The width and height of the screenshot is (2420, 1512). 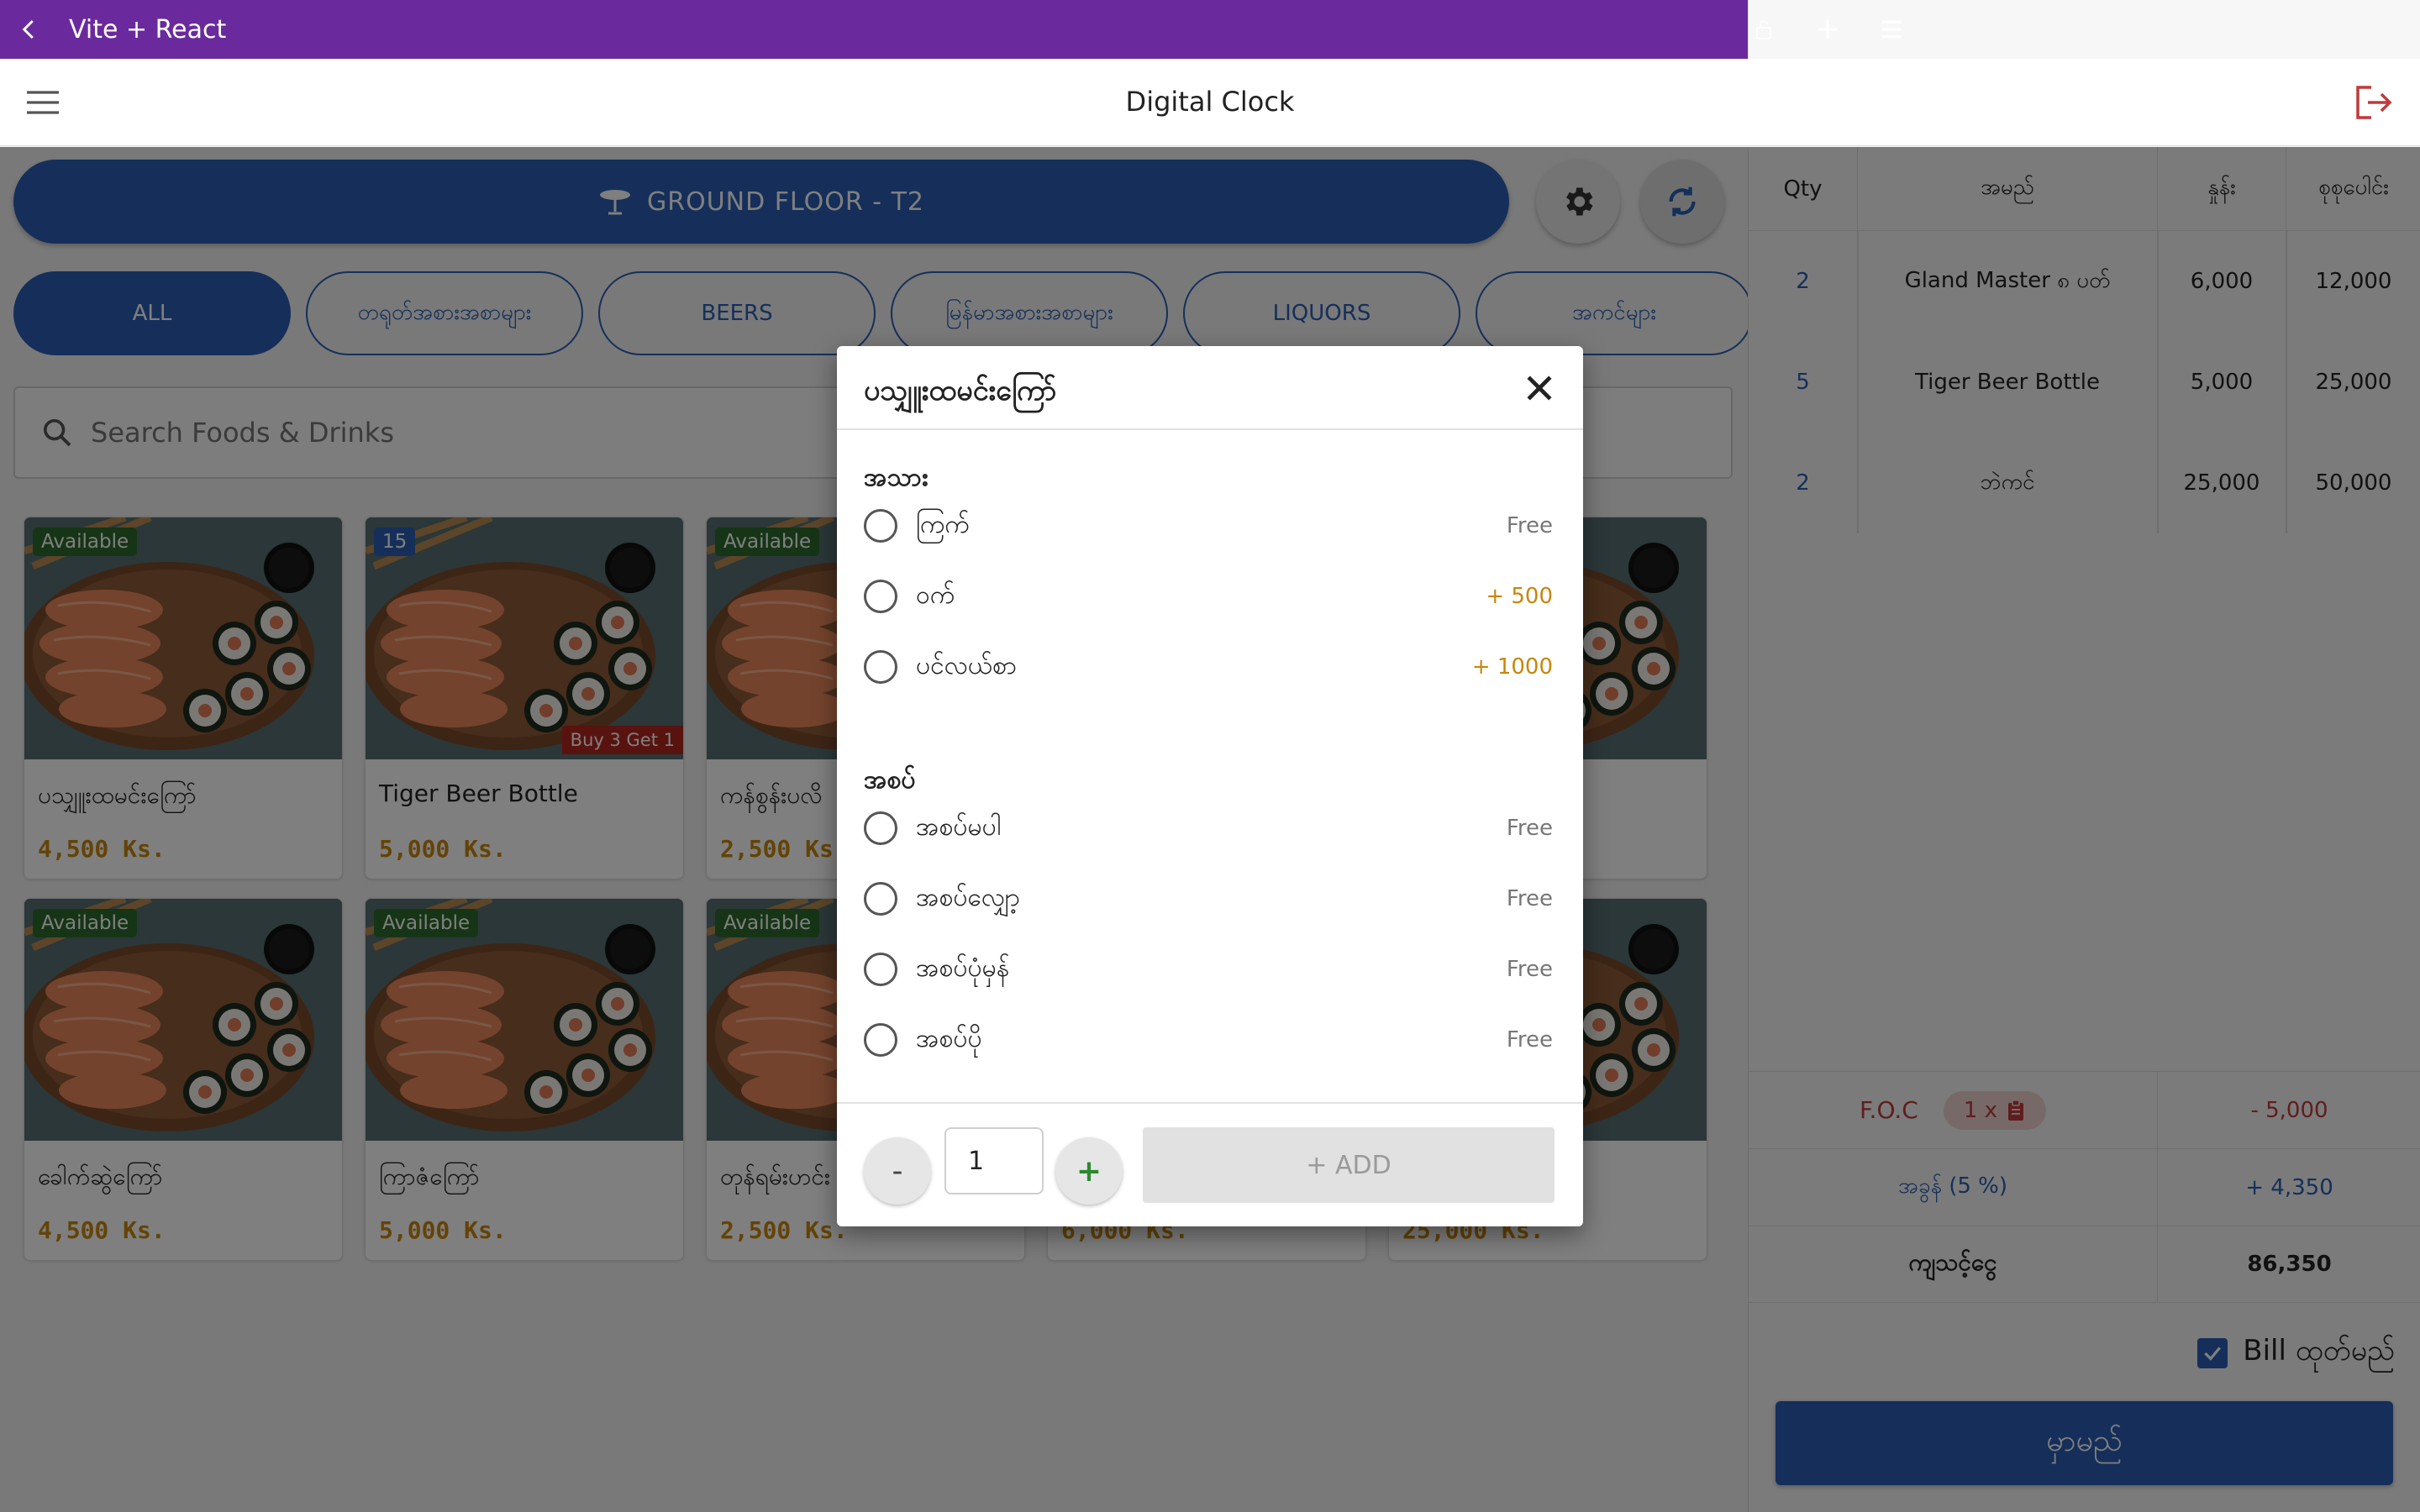 I want to click on option-label: အစပ်မပါ, so click(x=959, y=826).